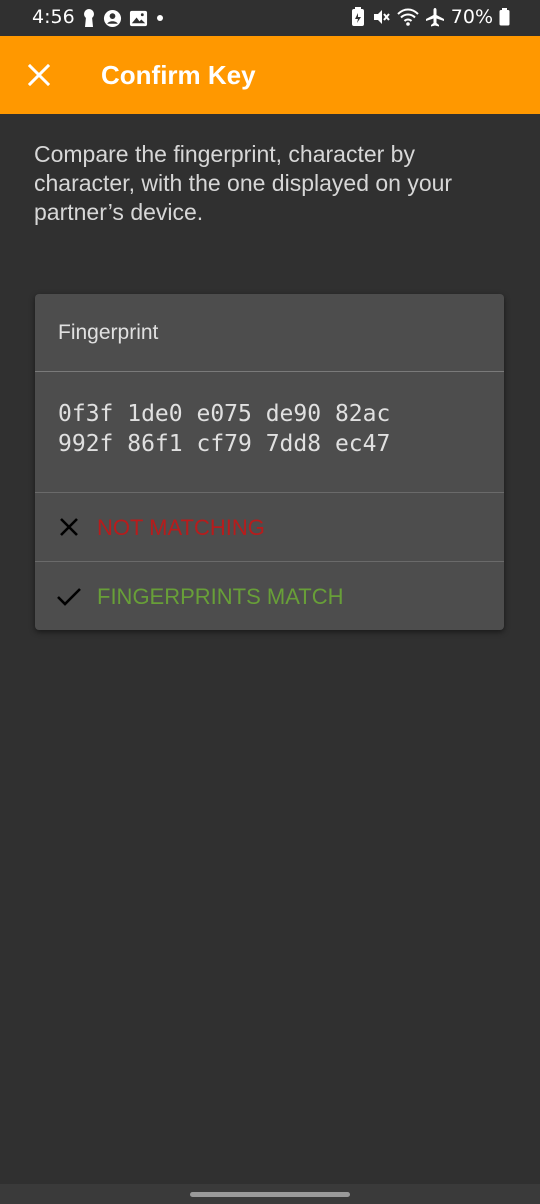  What do you see at coordinates (160, 18) in the screenshot?
I see `dot-icon` at bounding box center [160, 18].